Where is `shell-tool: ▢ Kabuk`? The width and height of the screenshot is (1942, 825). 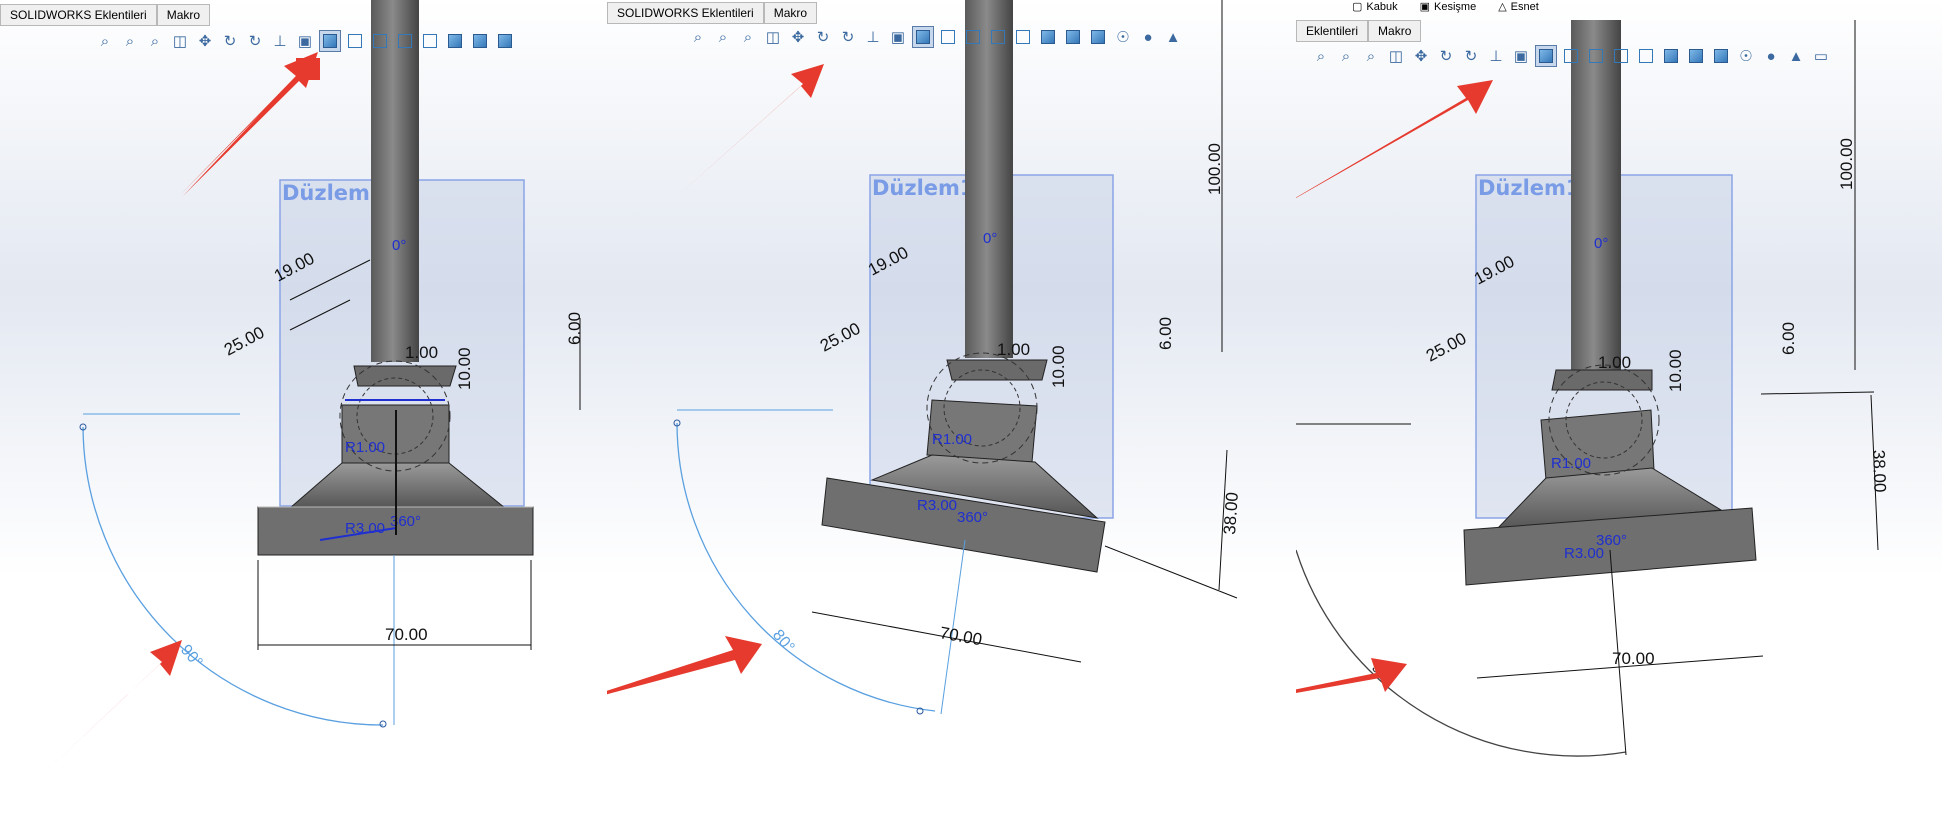
shell-tool: ▢ Kabuk is located at coordinates (1375, 7).